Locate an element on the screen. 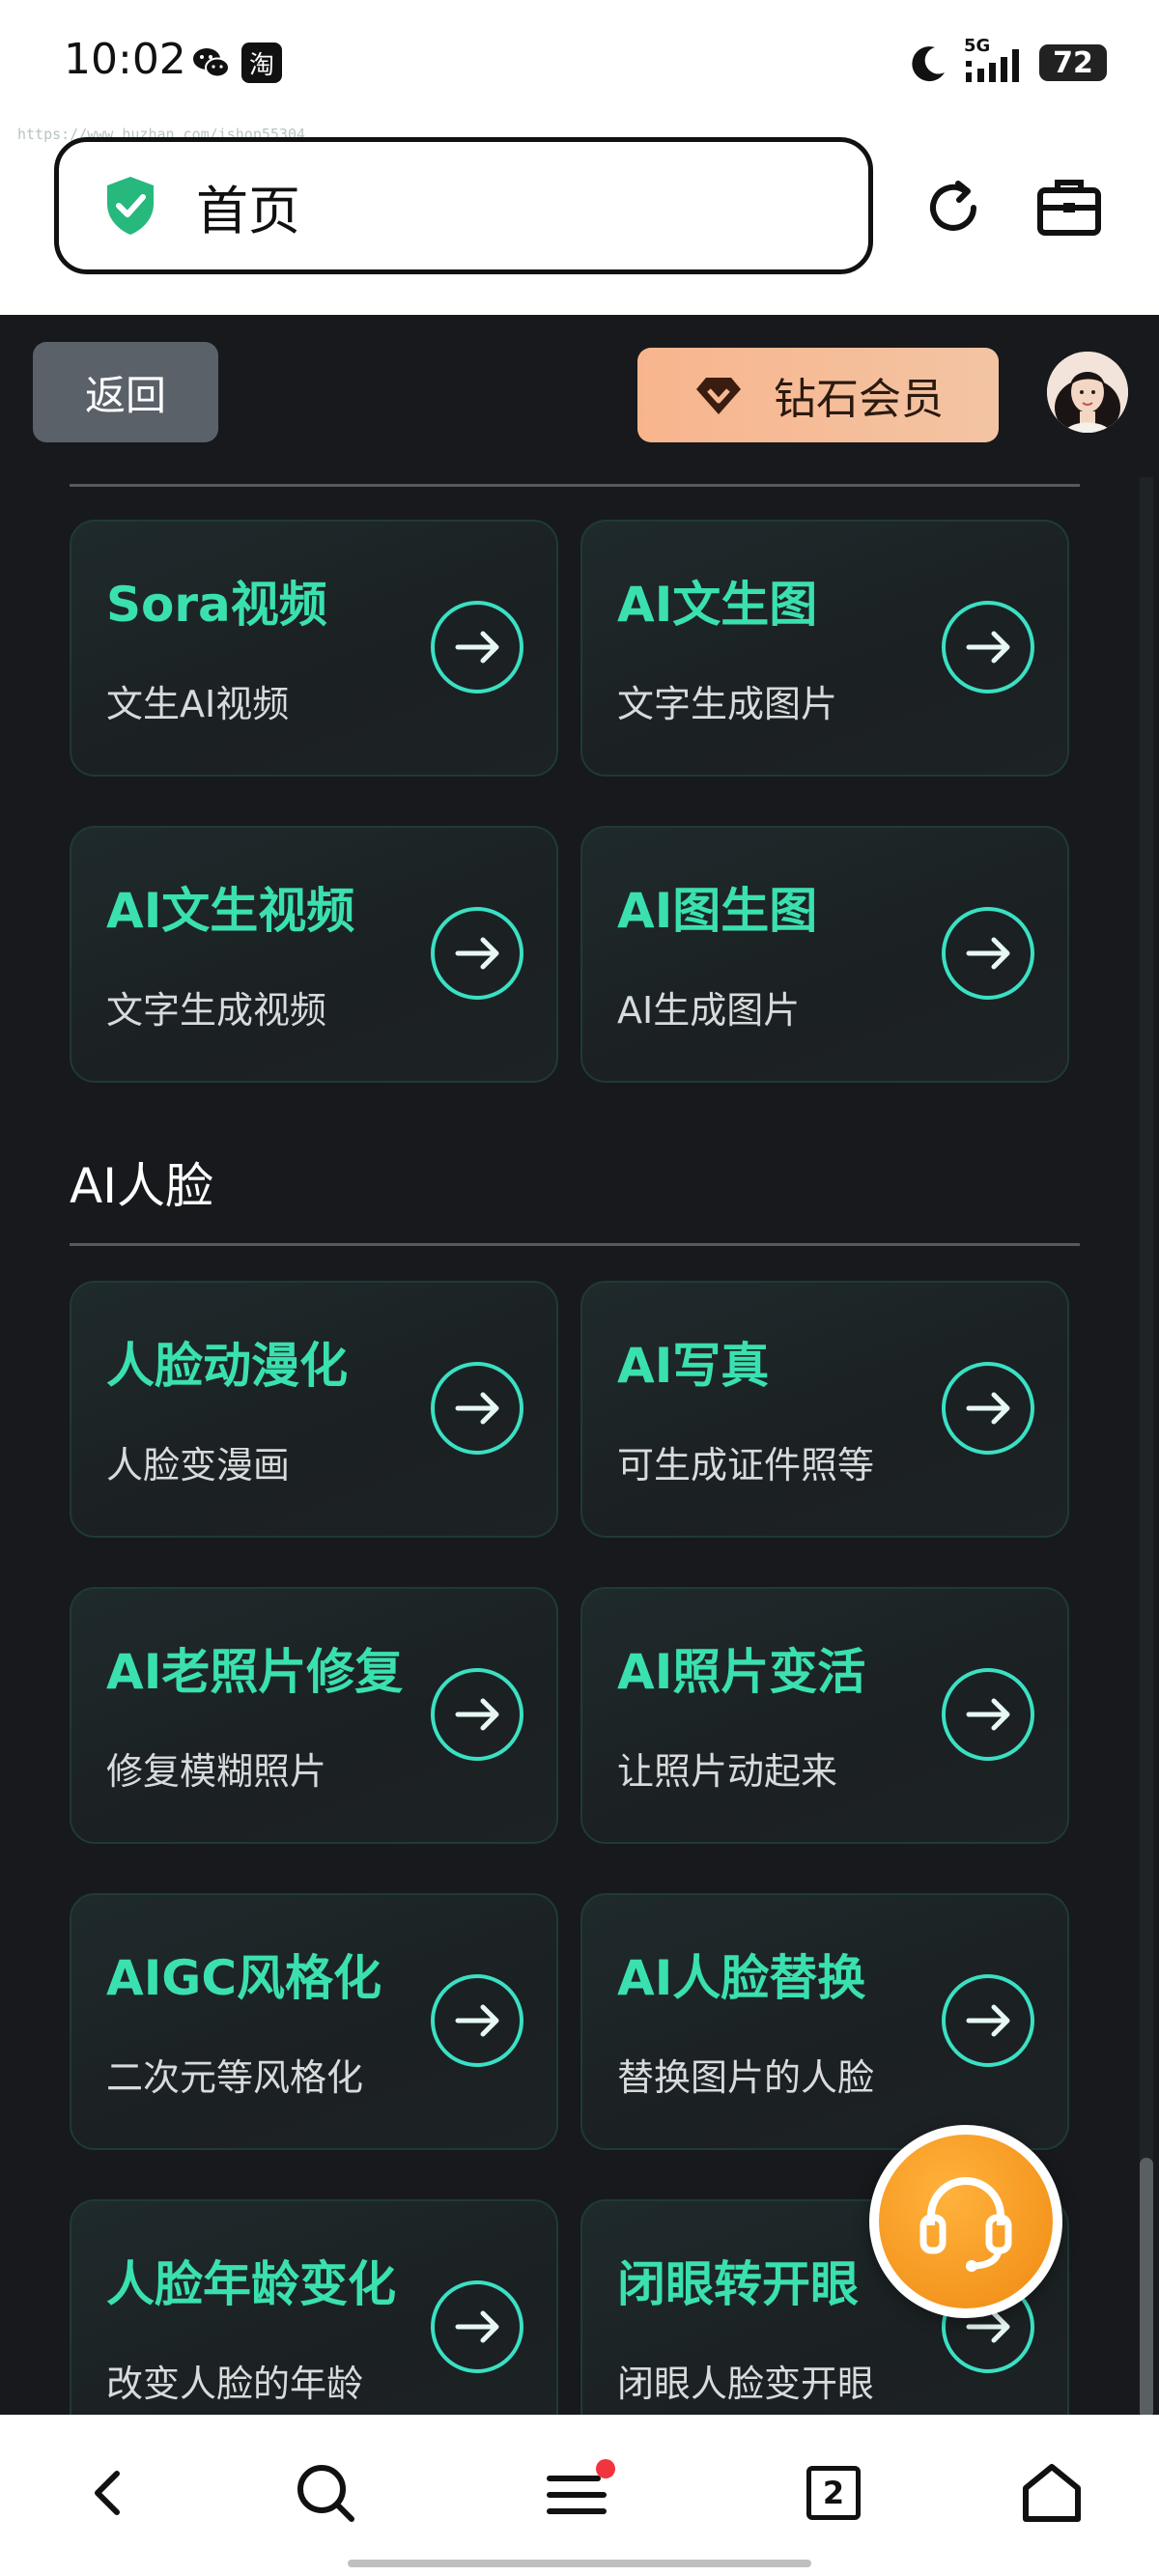 Image resolution: width=1159 pixels, height=2576 pixels. avatar is located at coordinates (1087, 392).